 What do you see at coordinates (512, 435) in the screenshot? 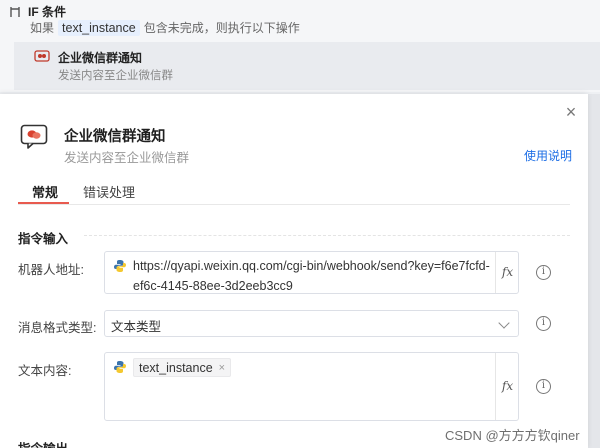
I see `watermark: CSDN @方方方钦qiner` at bounding box center [512, 435].